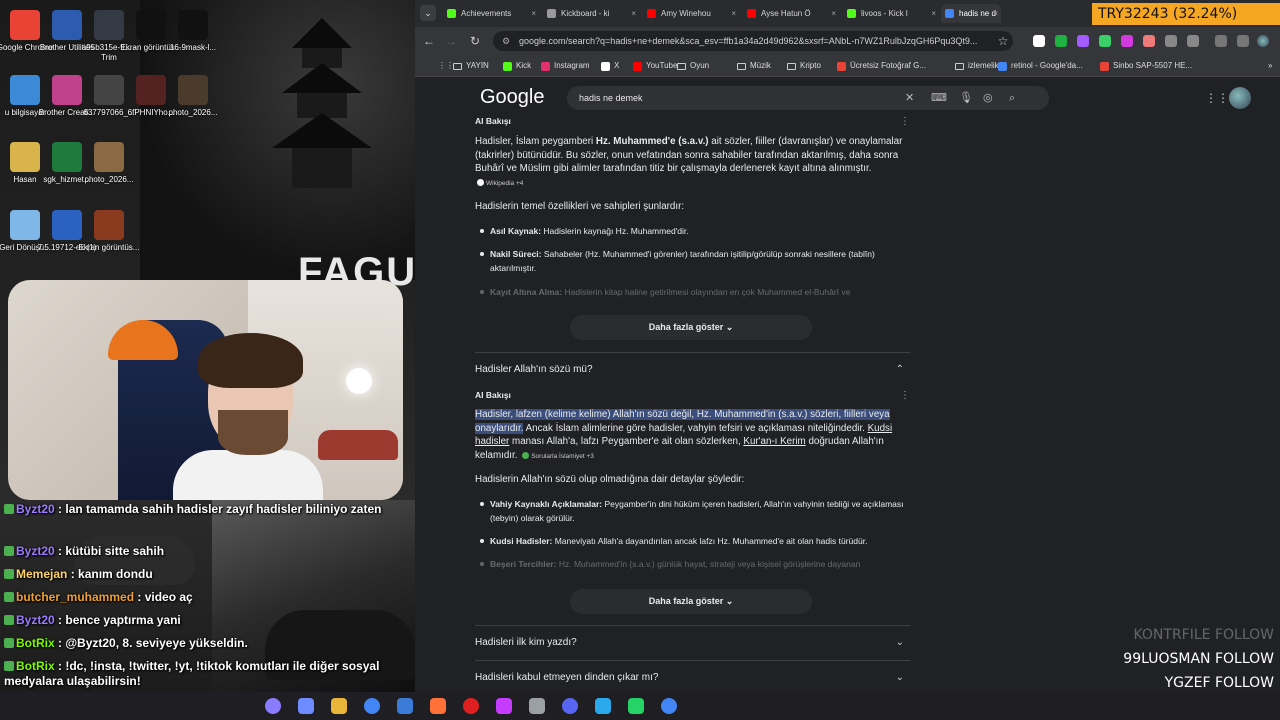  I want to click on search-query: hadis ne demek, so click(611, 98).